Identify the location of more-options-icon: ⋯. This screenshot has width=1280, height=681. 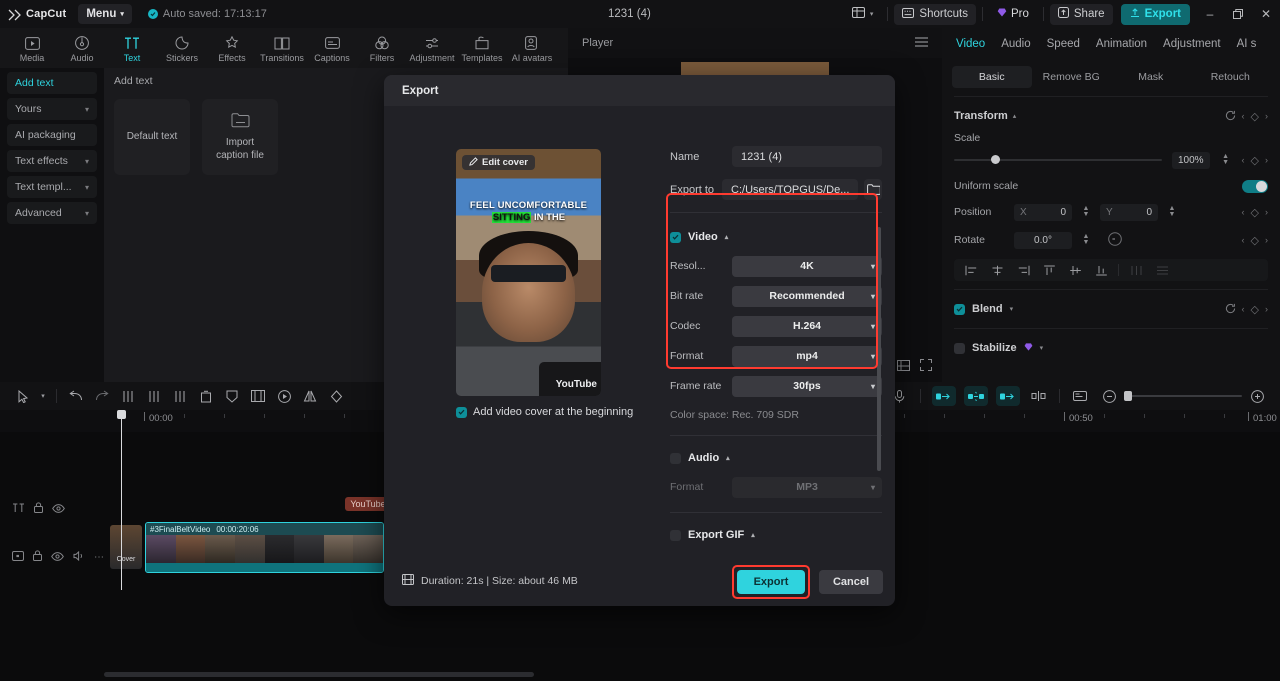
(99, 557).